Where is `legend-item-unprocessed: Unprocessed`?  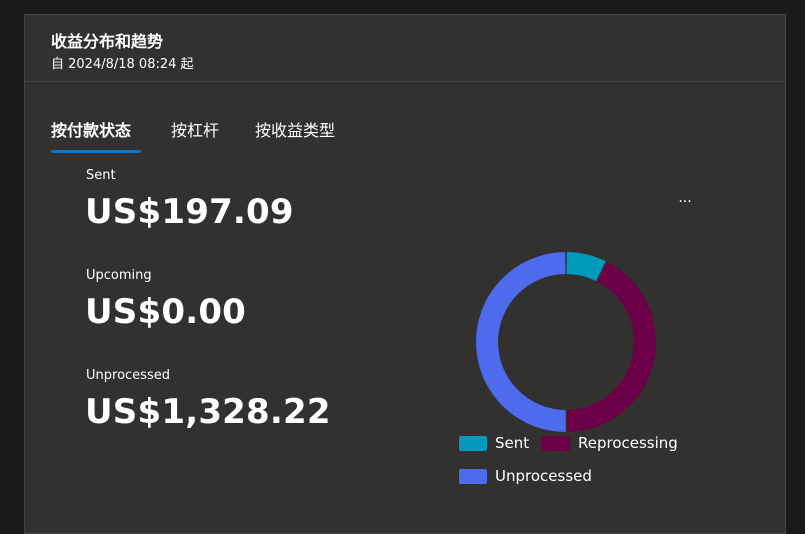
legend-item-unprocessed: Unprocessed is located at coordinates (525, 476).